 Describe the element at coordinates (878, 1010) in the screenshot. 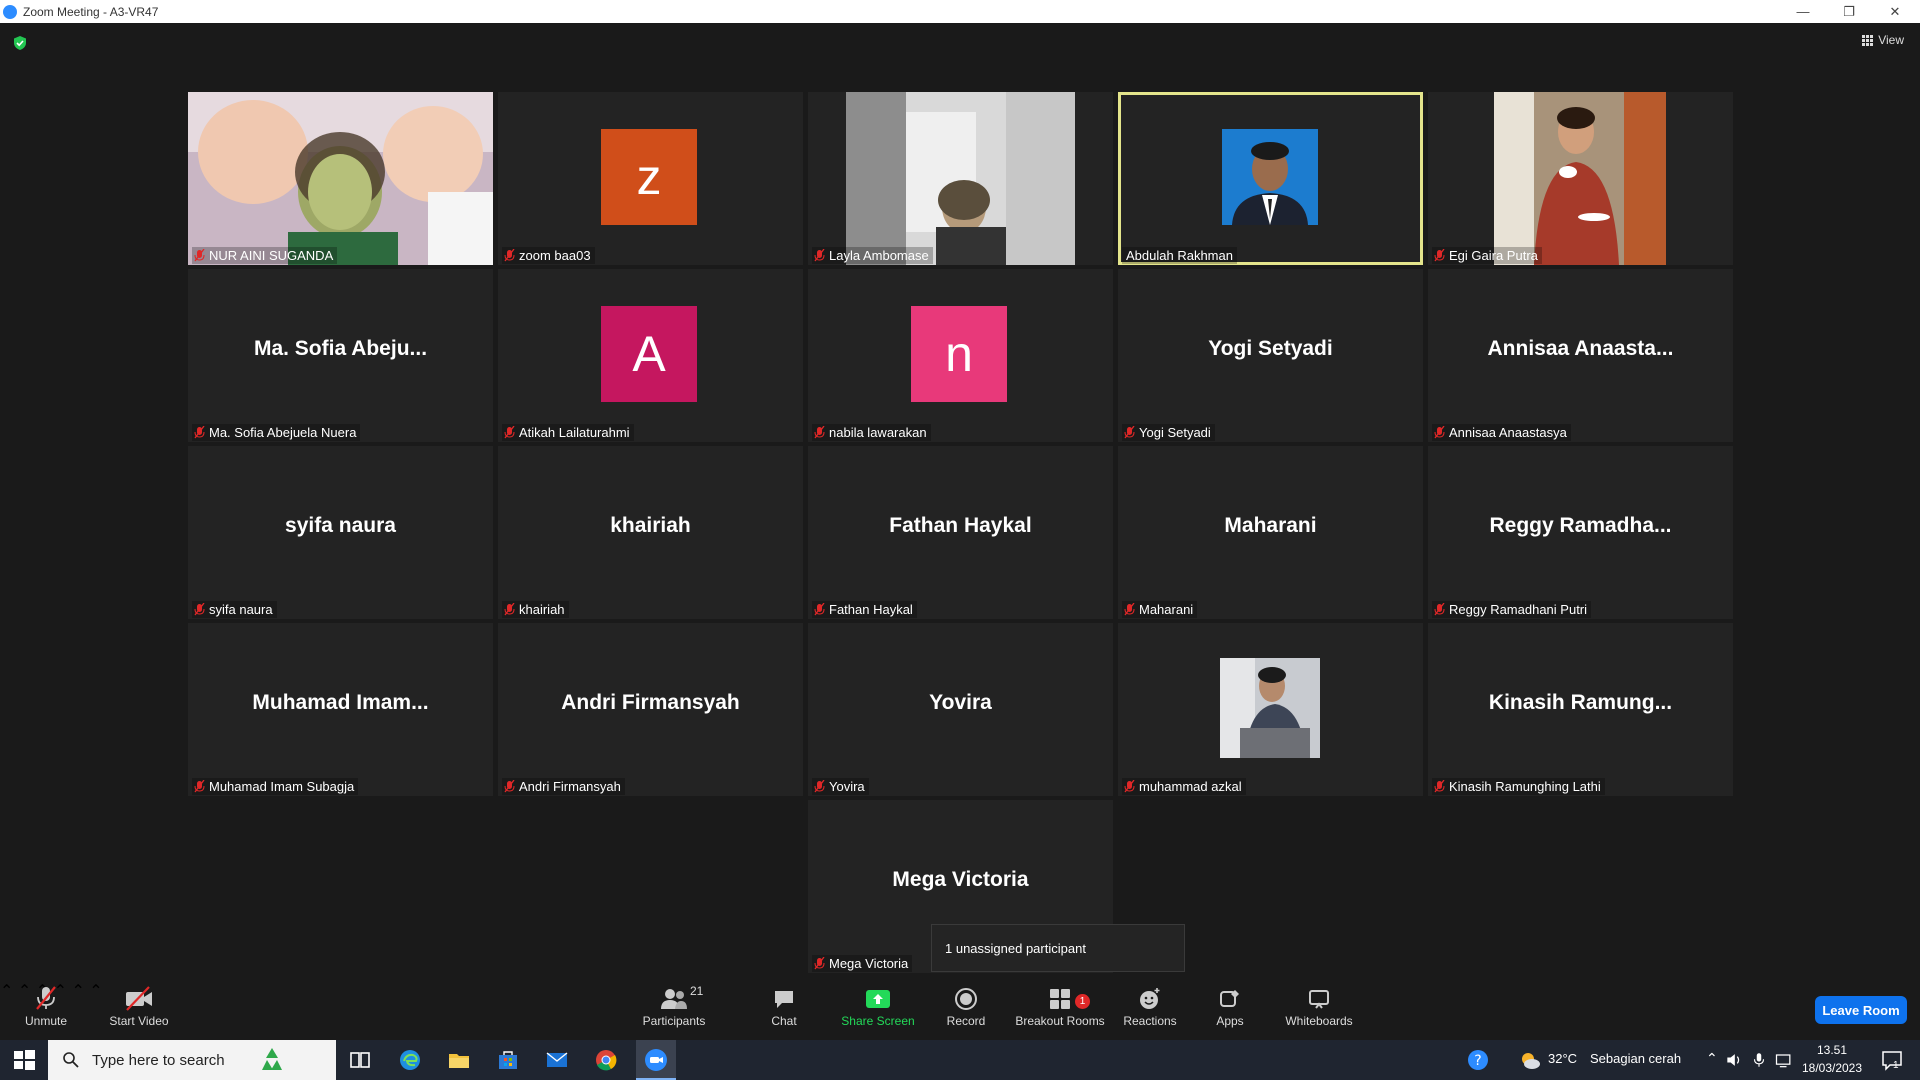

I see `share-screen-button: Share Screen` at that location.